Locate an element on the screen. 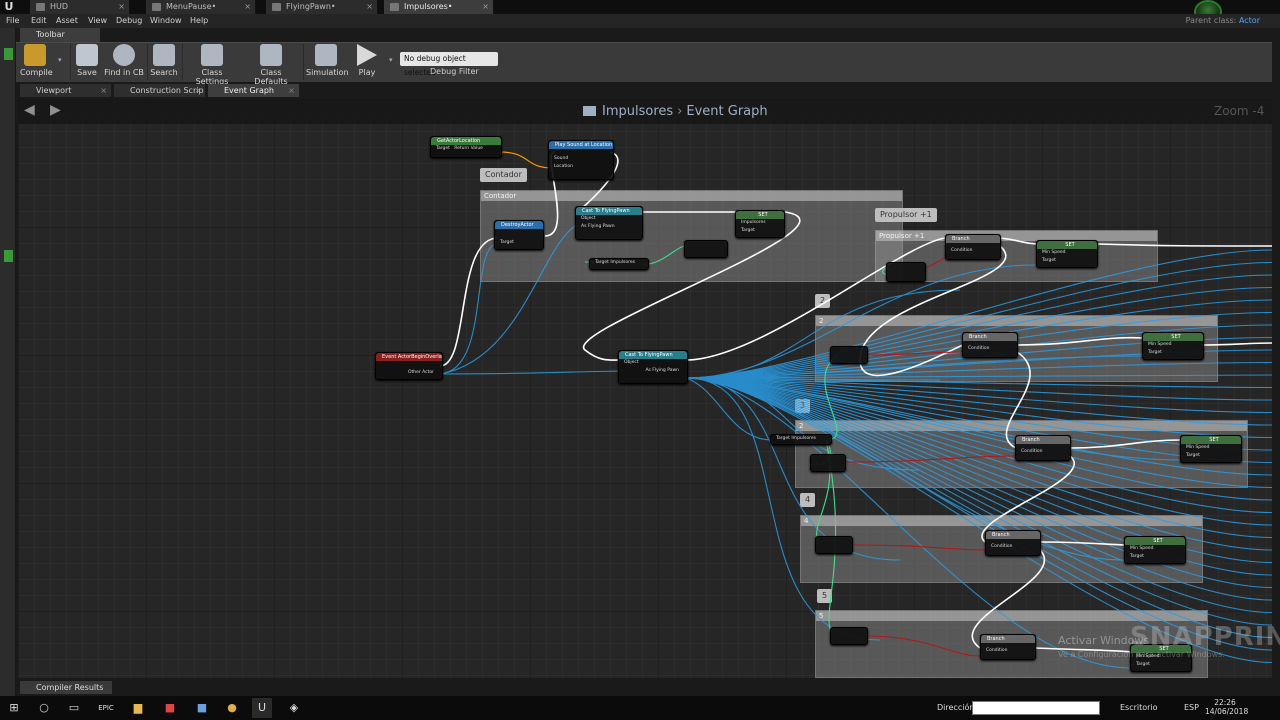  node-set-3: SET Min Speed Target is located at coordinates (1211, 449).